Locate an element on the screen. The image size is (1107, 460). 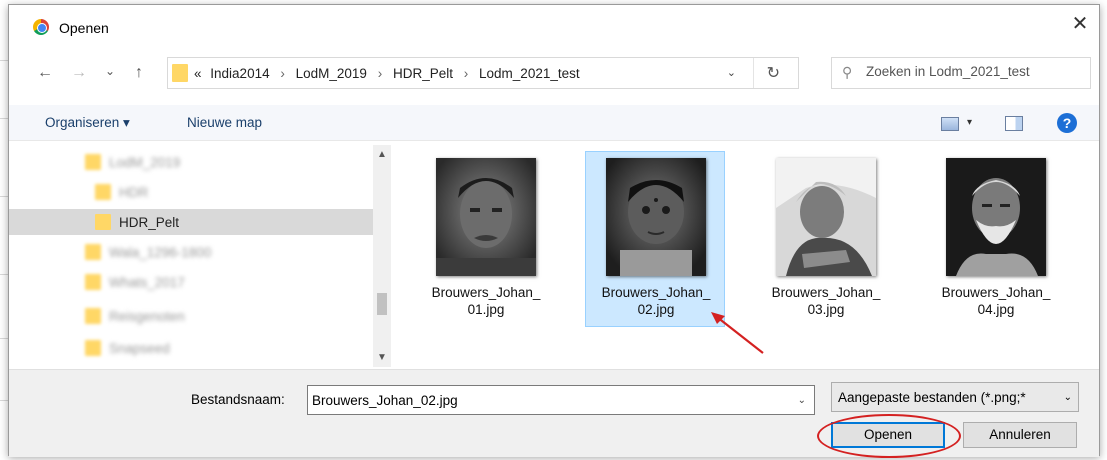
search-box: ⚲ is located at coordinates (961, 73).